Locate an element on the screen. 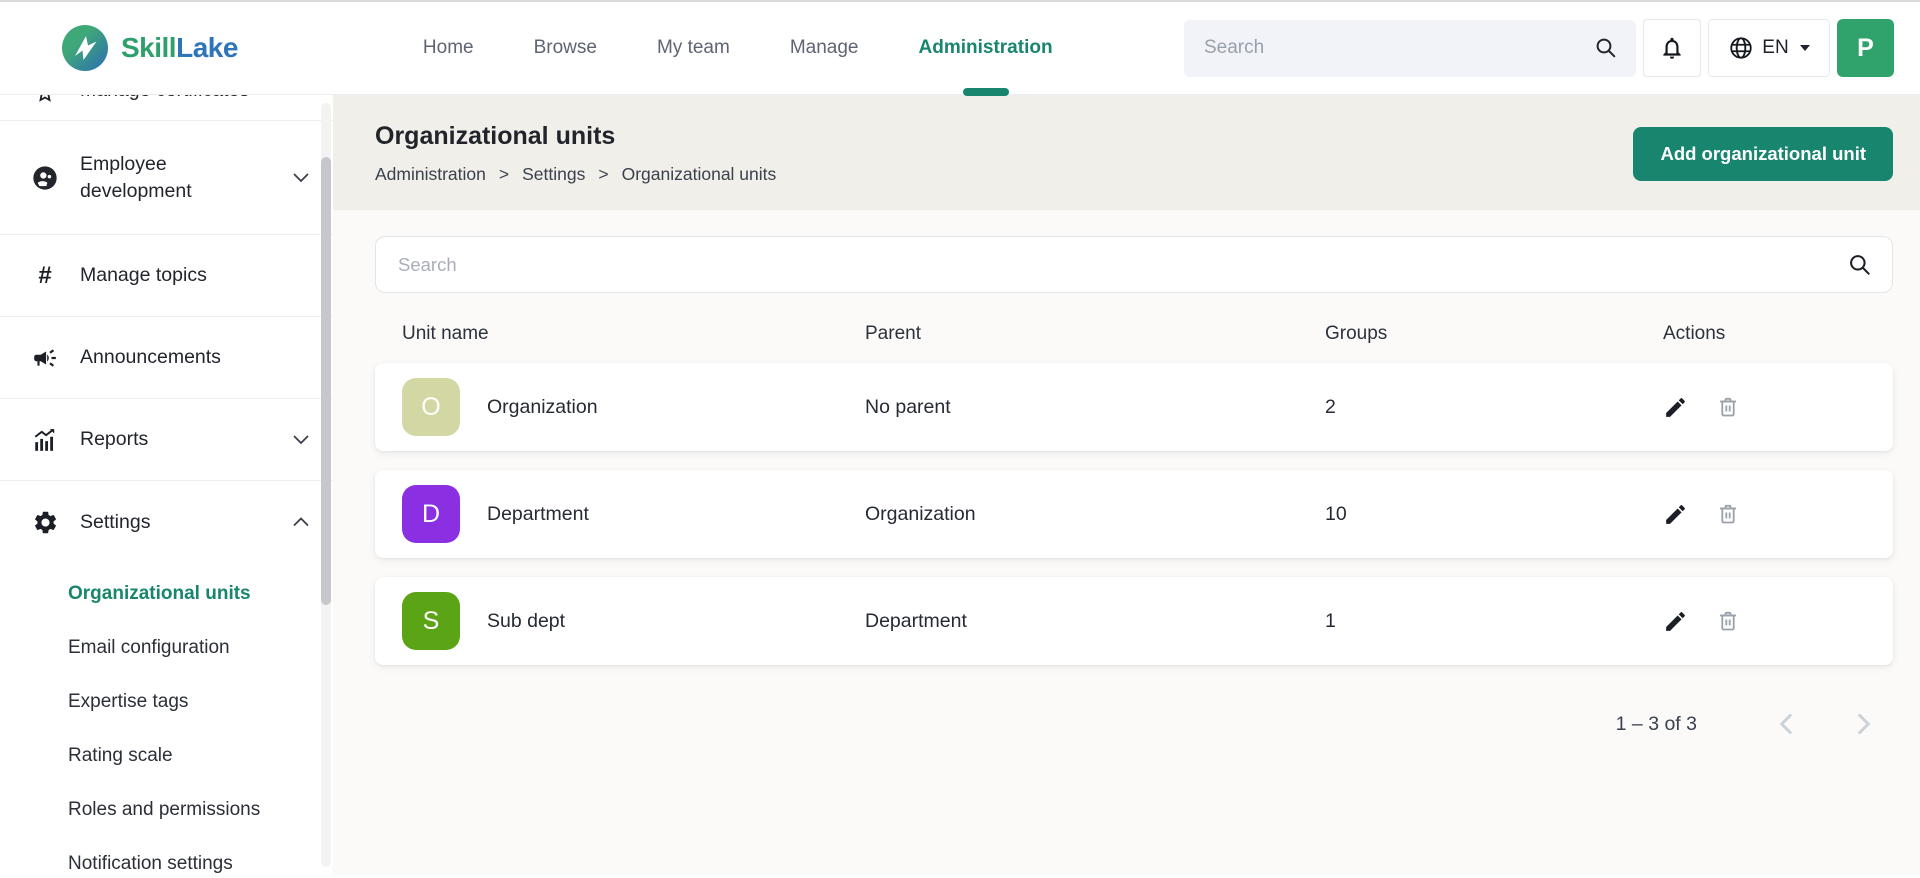 The height and width of the screenshot is (878, 1920). sidebar-item-organizational-units: Organizational units is located at coordinates (166, 594).